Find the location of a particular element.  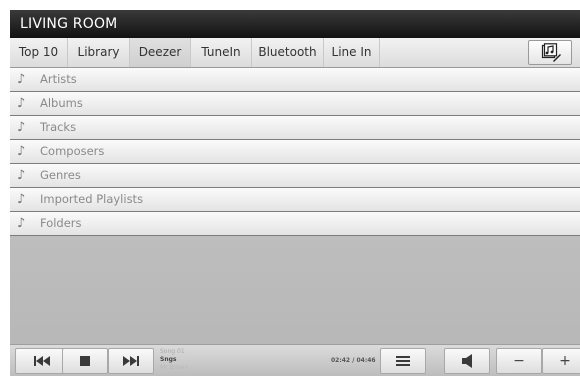

previous-button is located at coordinates (42, 361).